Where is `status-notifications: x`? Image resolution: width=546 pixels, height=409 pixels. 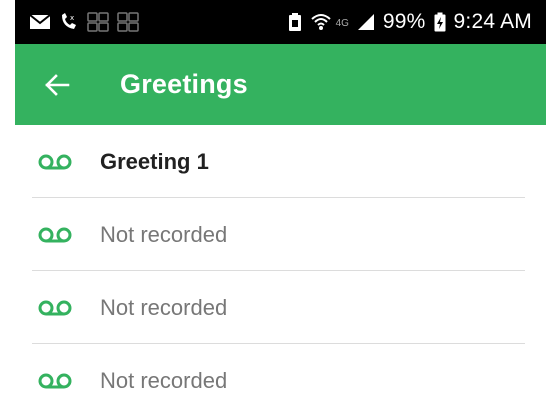 status-notifications: x is located at coordinates (84, 22).